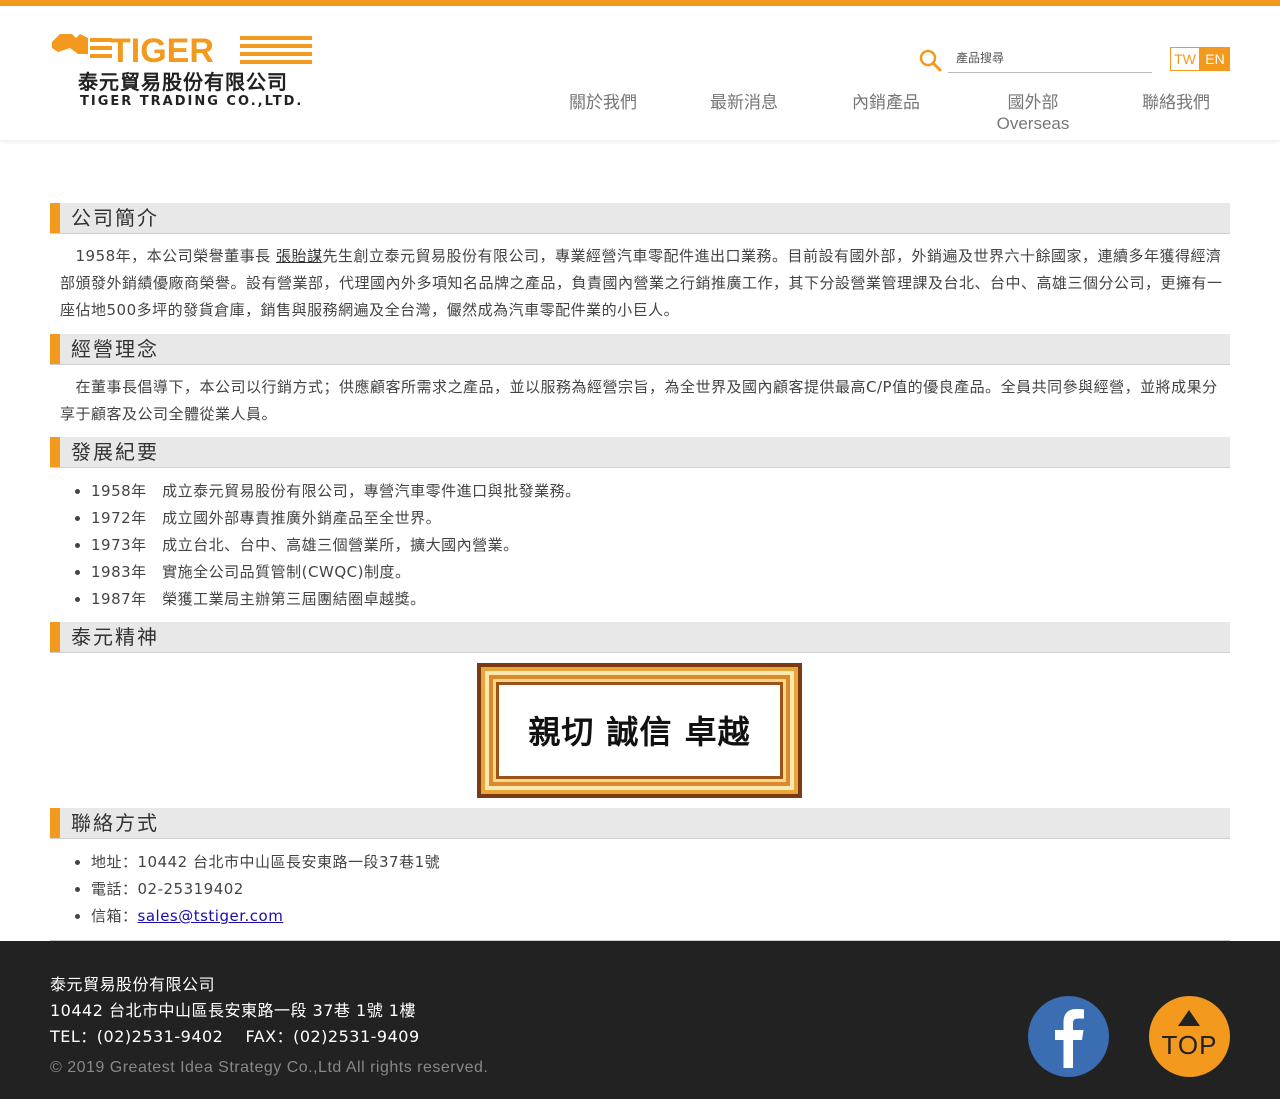 The height and width of the screenshot is (1099, 1280). What do you see at coordinates (1189, 1018) in the screenshot?
I see `arrow-up-icon` at bounding box center [1189, 1018].